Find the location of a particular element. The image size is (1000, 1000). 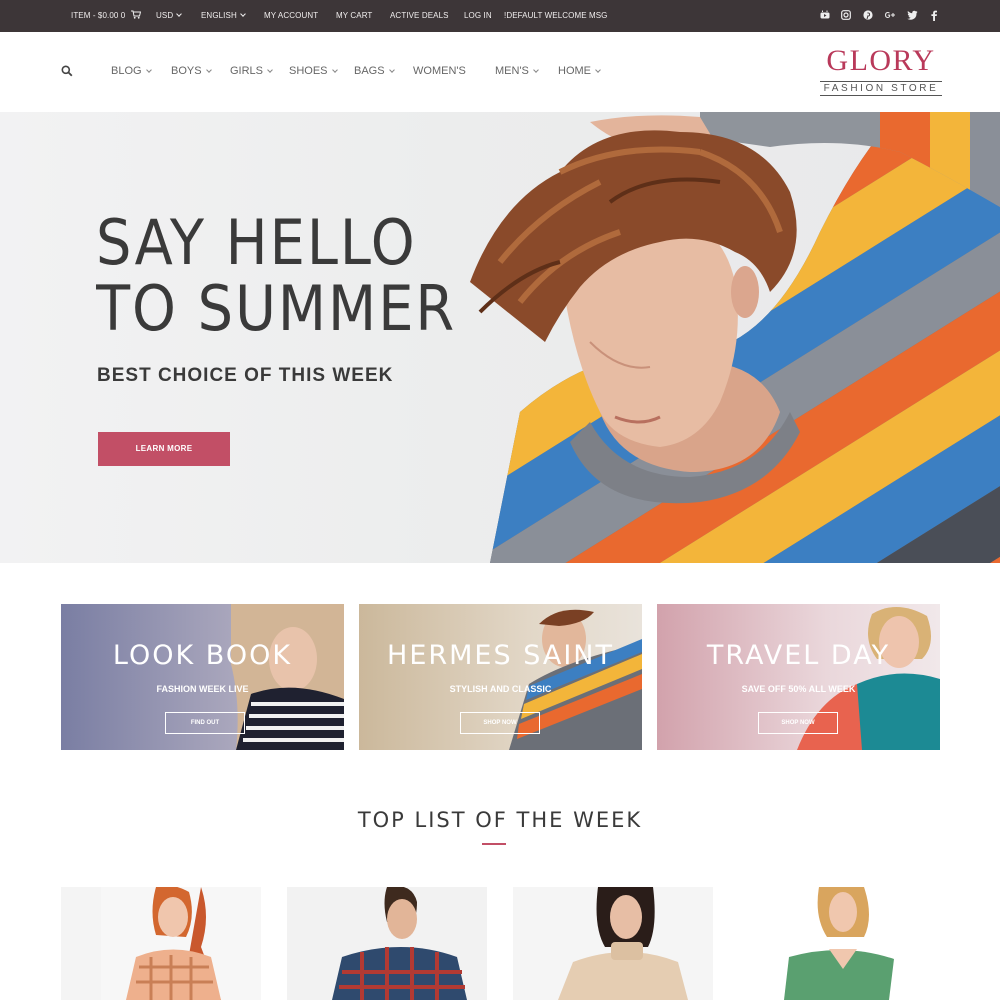

nav-item-shoes: SHOES is located at coordinates (313, 71).